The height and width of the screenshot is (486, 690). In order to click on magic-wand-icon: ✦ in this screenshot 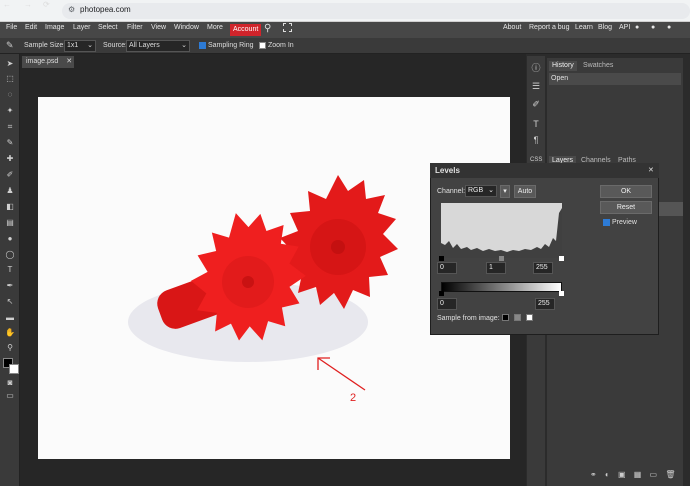, I will do `click(10, 110)`.